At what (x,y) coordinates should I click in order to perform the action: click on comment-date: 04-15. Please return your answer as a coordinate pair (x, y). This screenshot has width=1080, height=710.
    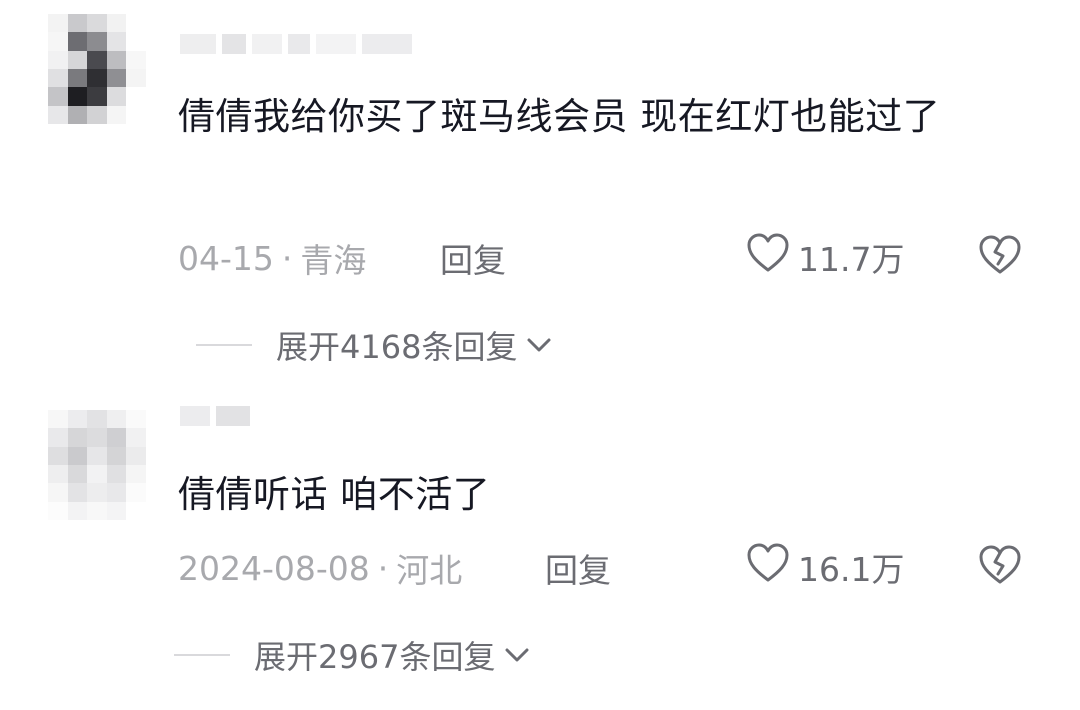
    Looking at the image, I should click on (226, 258).